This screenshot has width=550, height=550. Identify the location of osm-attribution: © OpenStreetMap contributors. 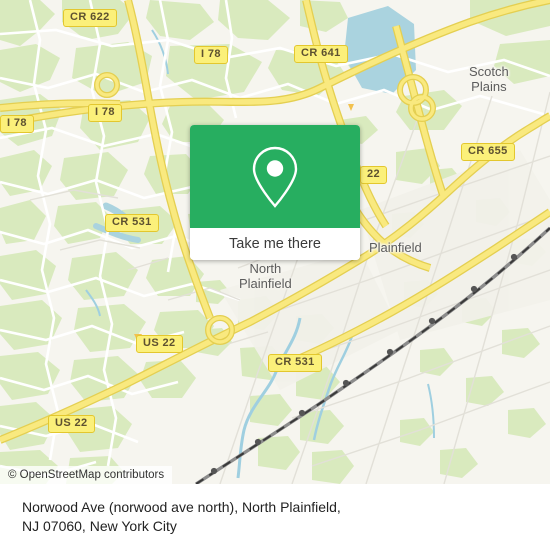
(86, 475).